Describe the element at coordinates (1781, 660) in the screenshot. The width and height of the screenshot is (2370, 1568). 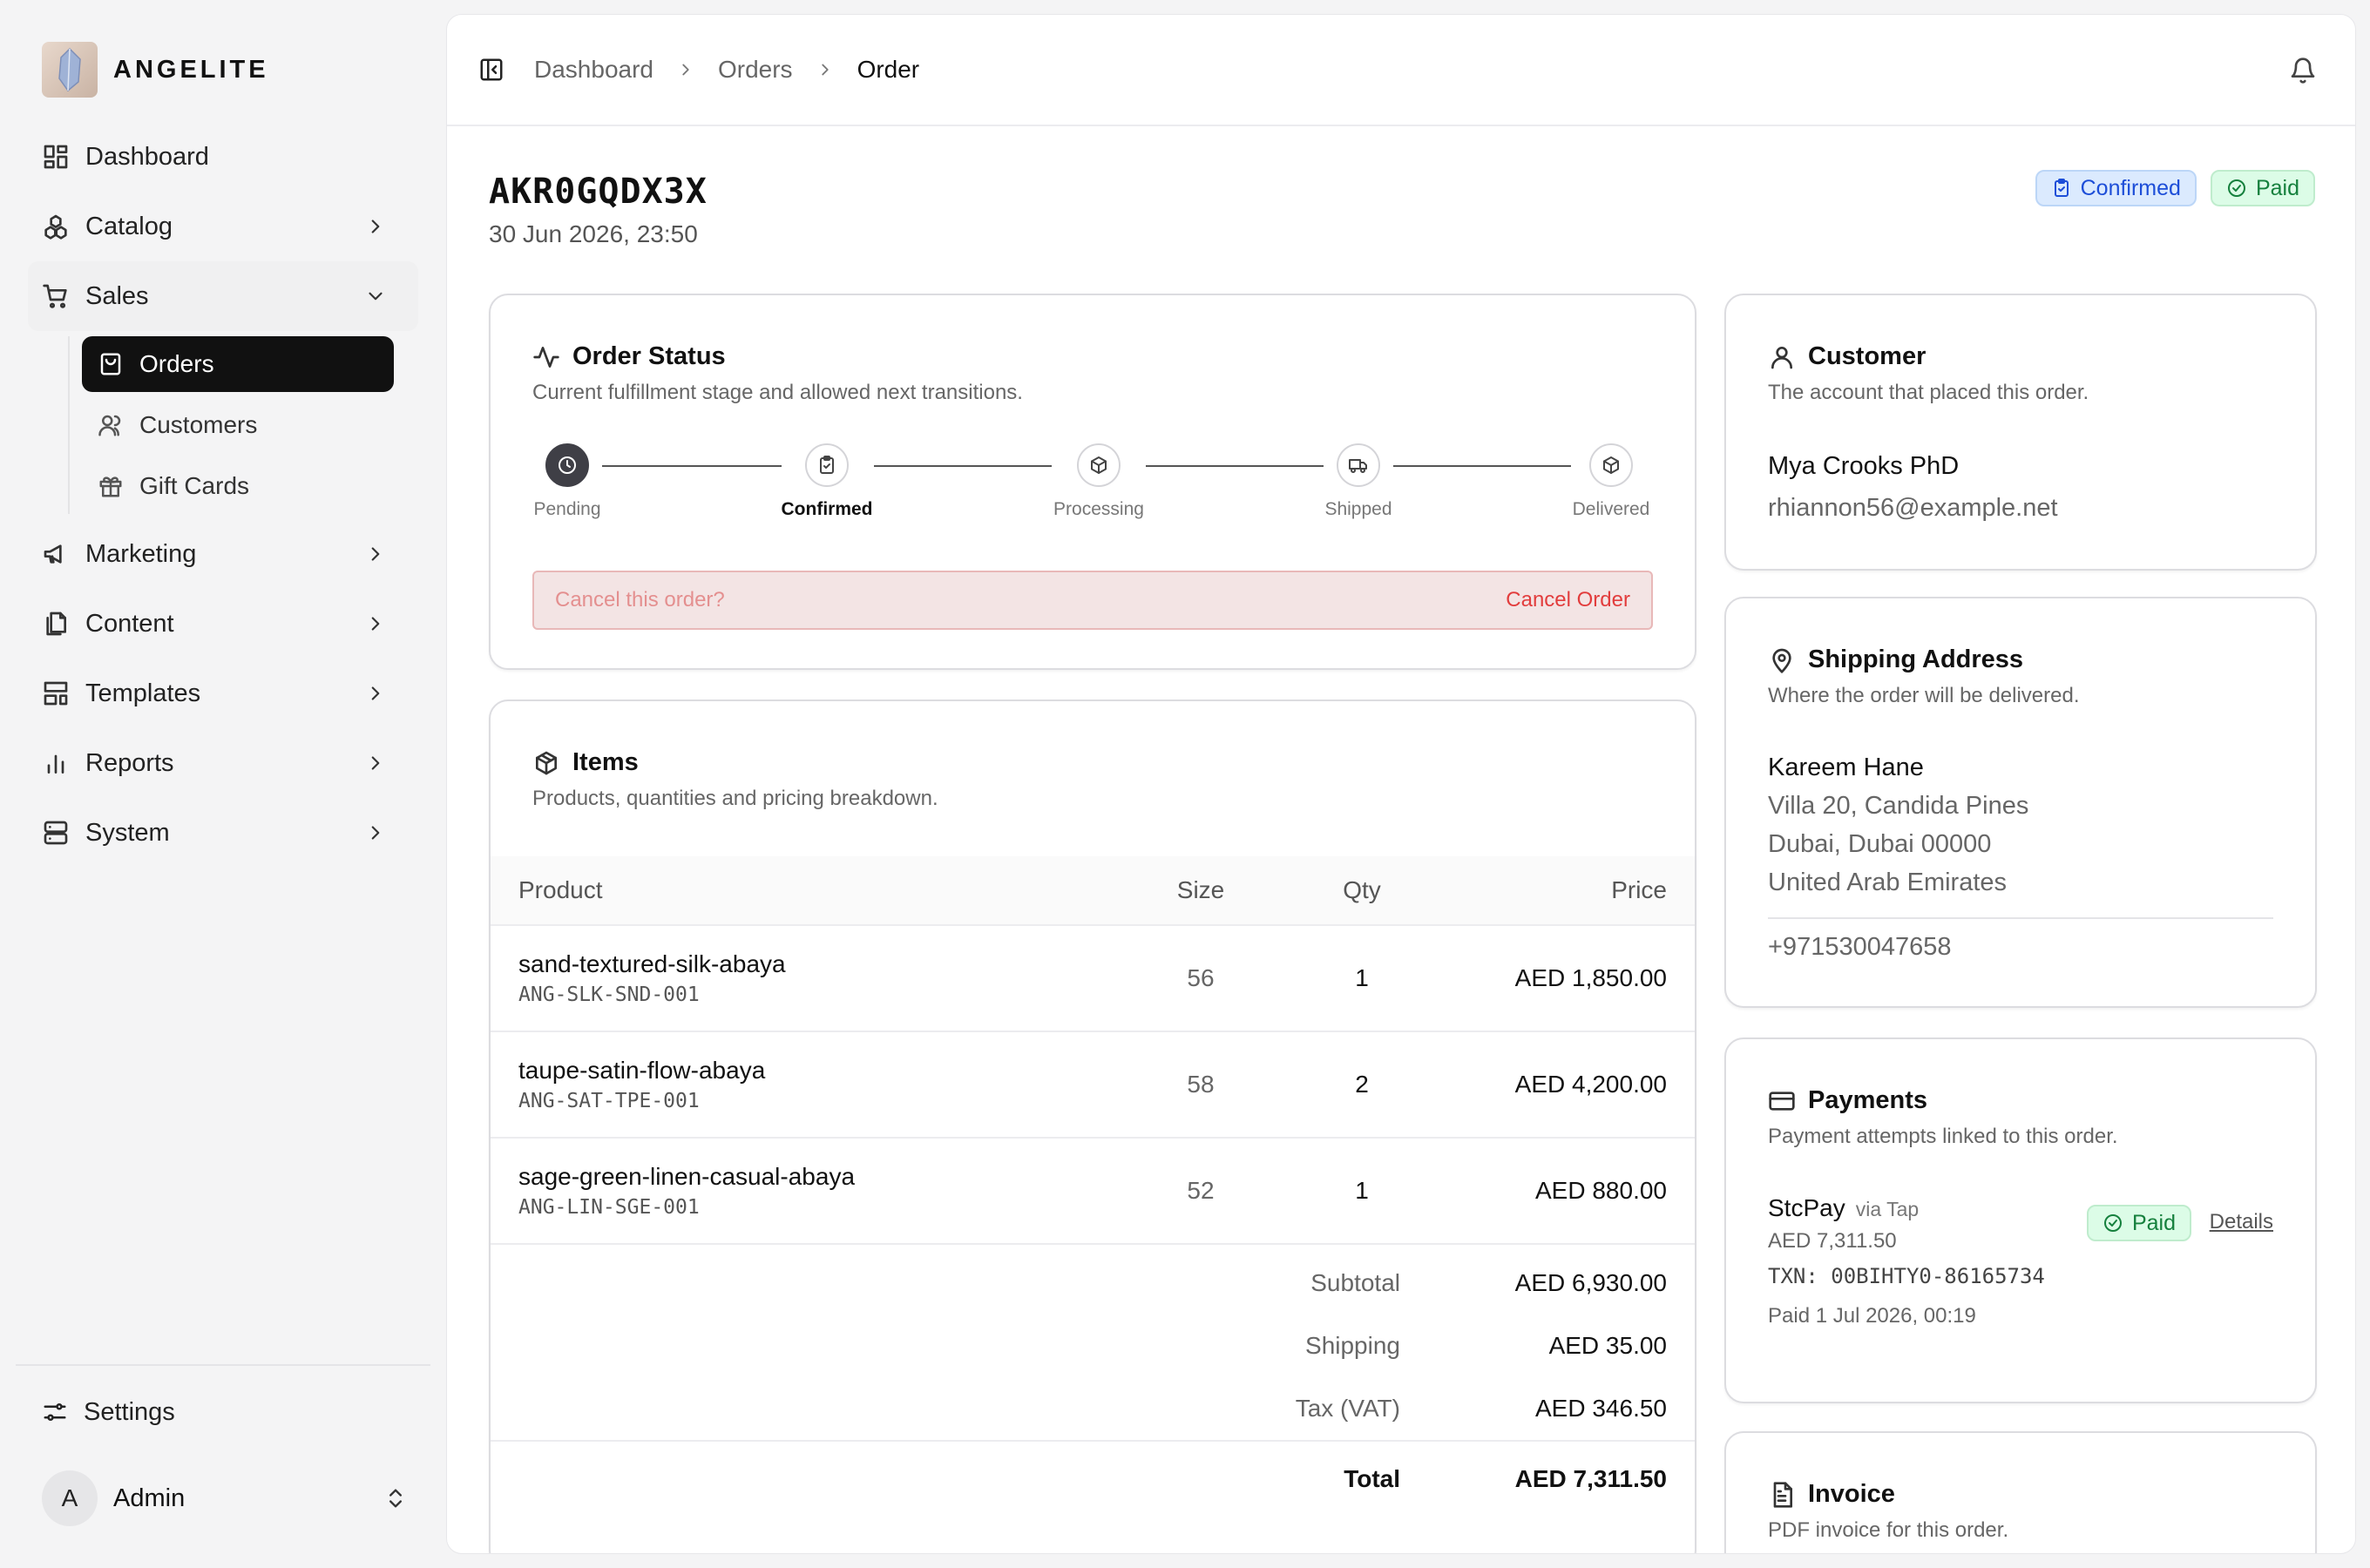
I see `map-pin-icon` at that location.